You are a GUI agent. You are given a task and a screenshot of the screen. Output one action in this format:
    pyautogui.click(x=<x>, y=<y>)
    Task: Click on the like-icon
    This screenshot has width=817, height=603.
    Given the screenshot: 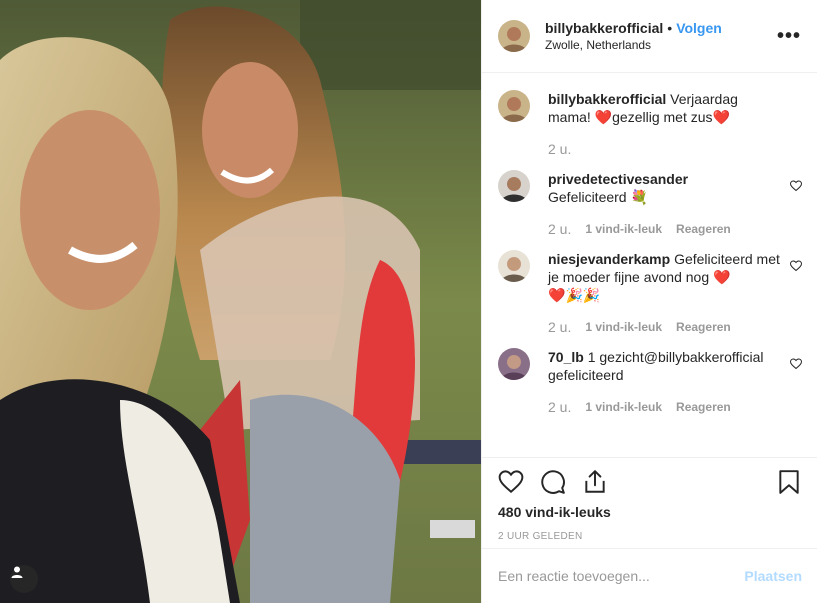 What is the action you would take?
    pyautogui.click(x=511, y=482)
    